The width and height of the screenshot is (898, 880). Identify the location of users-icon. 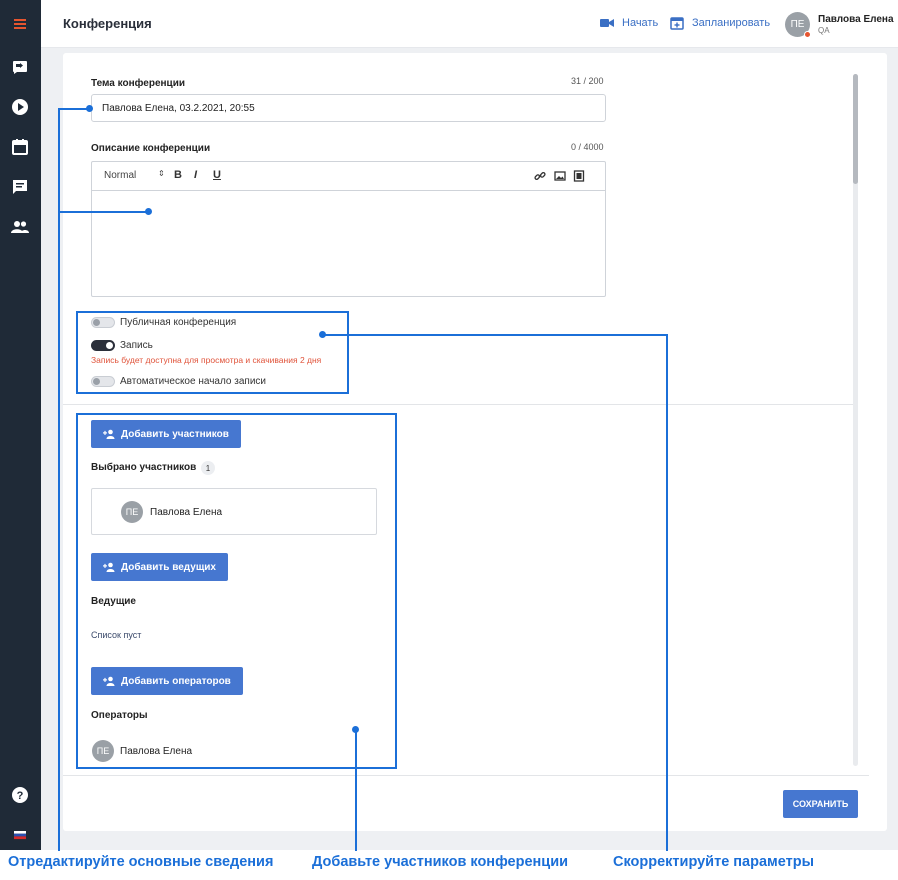
(20, 227).